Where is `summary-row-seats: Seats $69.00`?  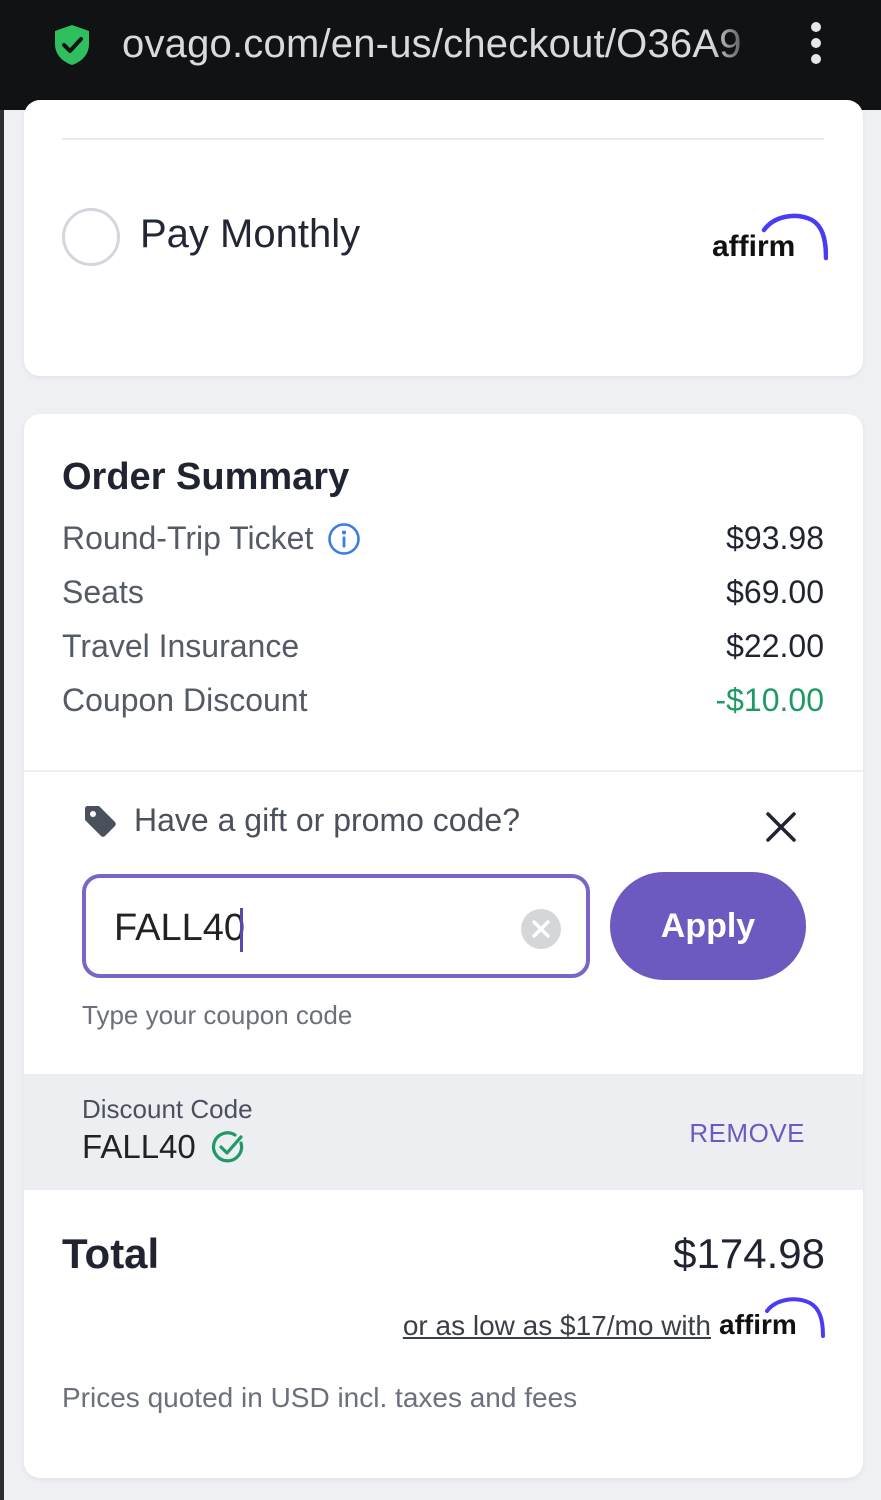 summary-row-seats: Seats $69.00 is located at coordinates (443, 594).